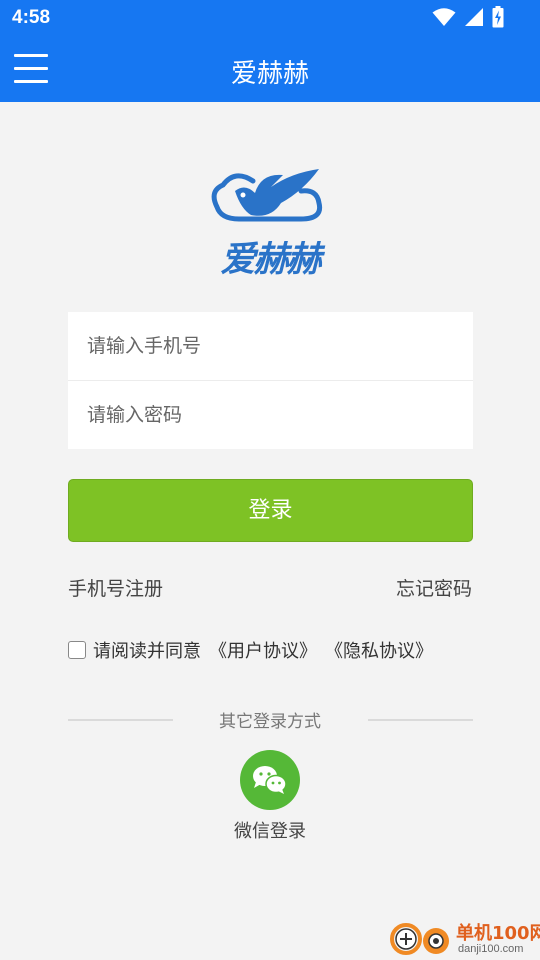 This screenshot has width=540, height=960. Describe the element at coordinates (115, 587) in the screenshot. I see `register-link: 手机号注册` at that location.